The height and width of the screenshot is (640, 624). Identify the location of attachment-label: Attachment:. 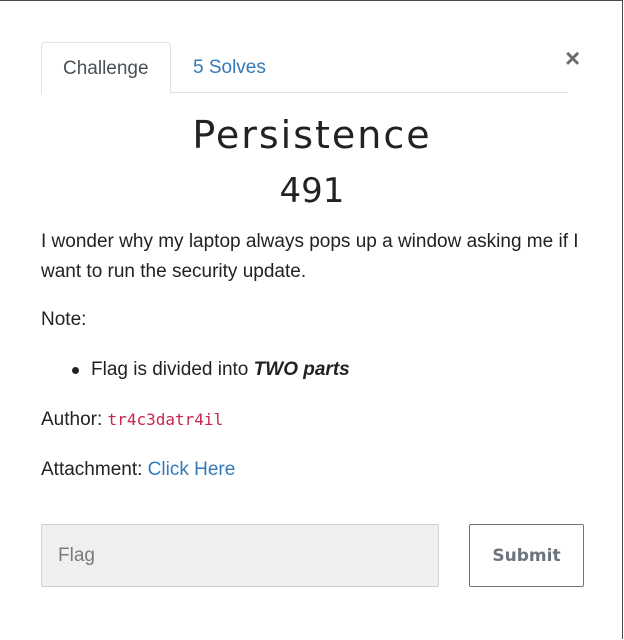
(94, 469).